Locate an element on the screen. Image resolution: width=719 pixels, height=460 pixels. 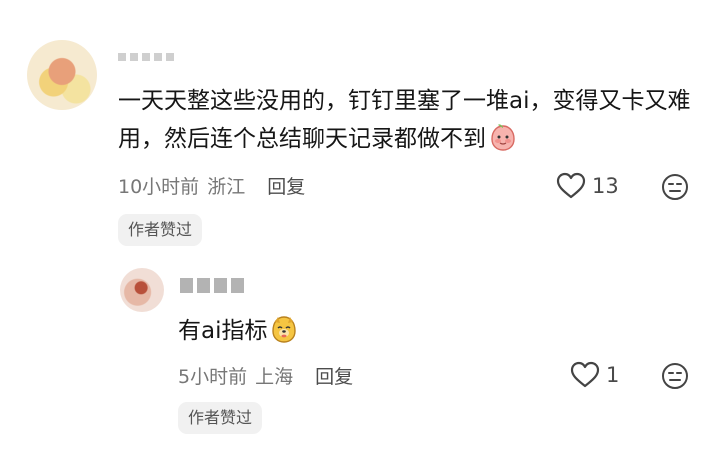
reply-body: 有ai指标 is located at coordinates (223, 331).